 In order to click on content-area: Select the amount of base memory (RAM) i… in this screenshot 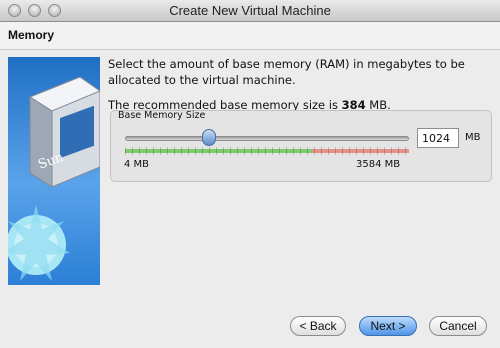, I will do `click(301, 84)`.